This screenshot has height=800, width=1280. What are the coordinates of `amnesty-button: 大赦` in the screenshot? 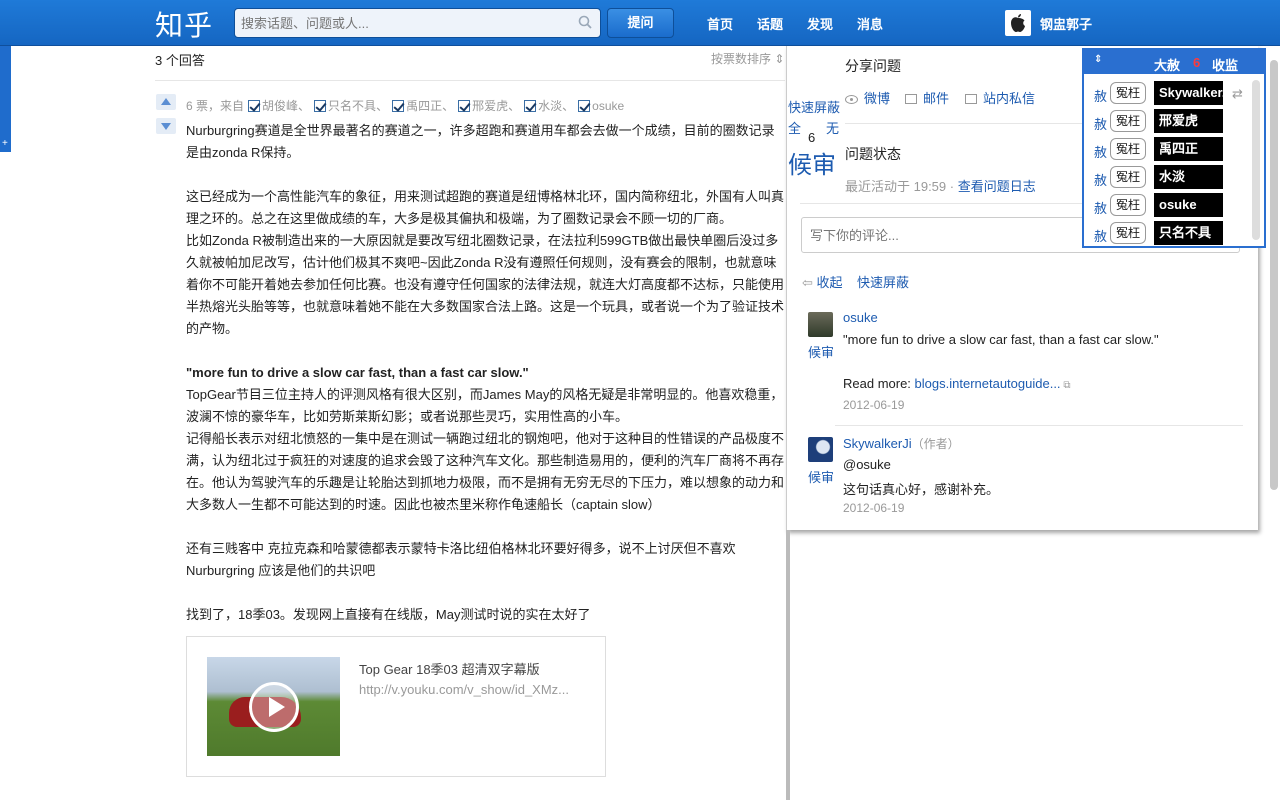 It's located at (1167, 64).